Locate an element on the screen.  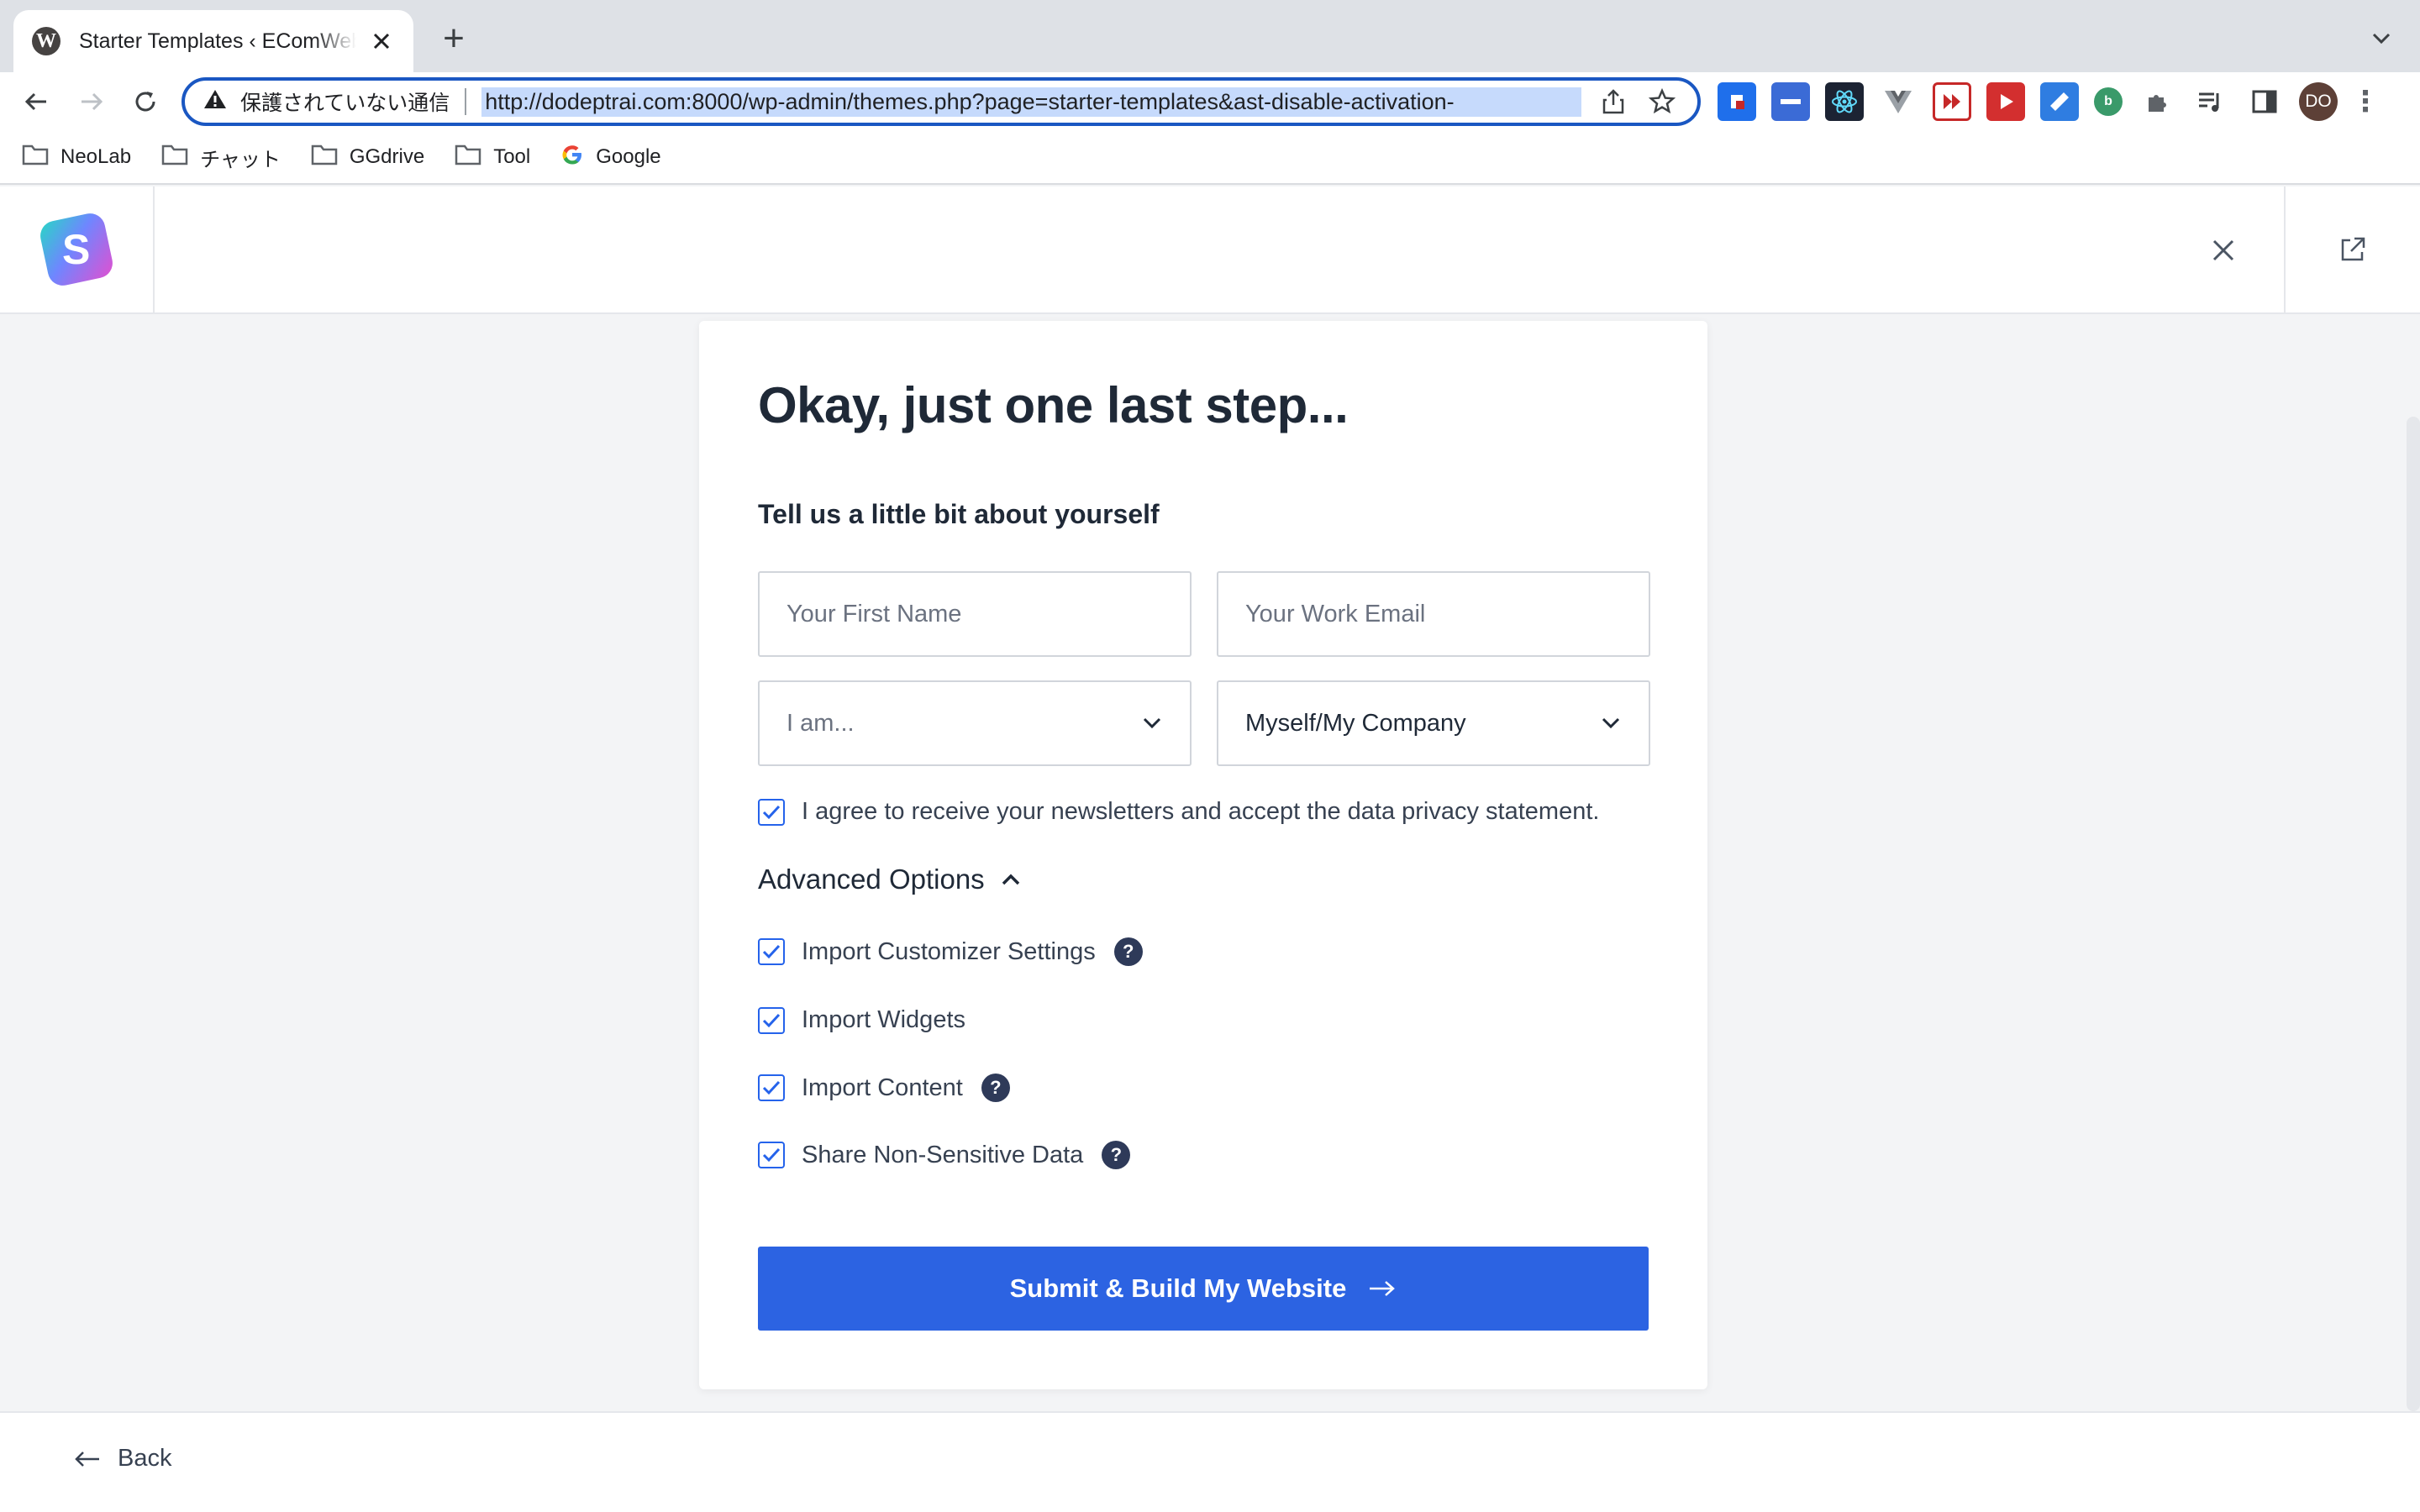
option-import-widgets: Import Widgets is located at coordinates (862, 1020).